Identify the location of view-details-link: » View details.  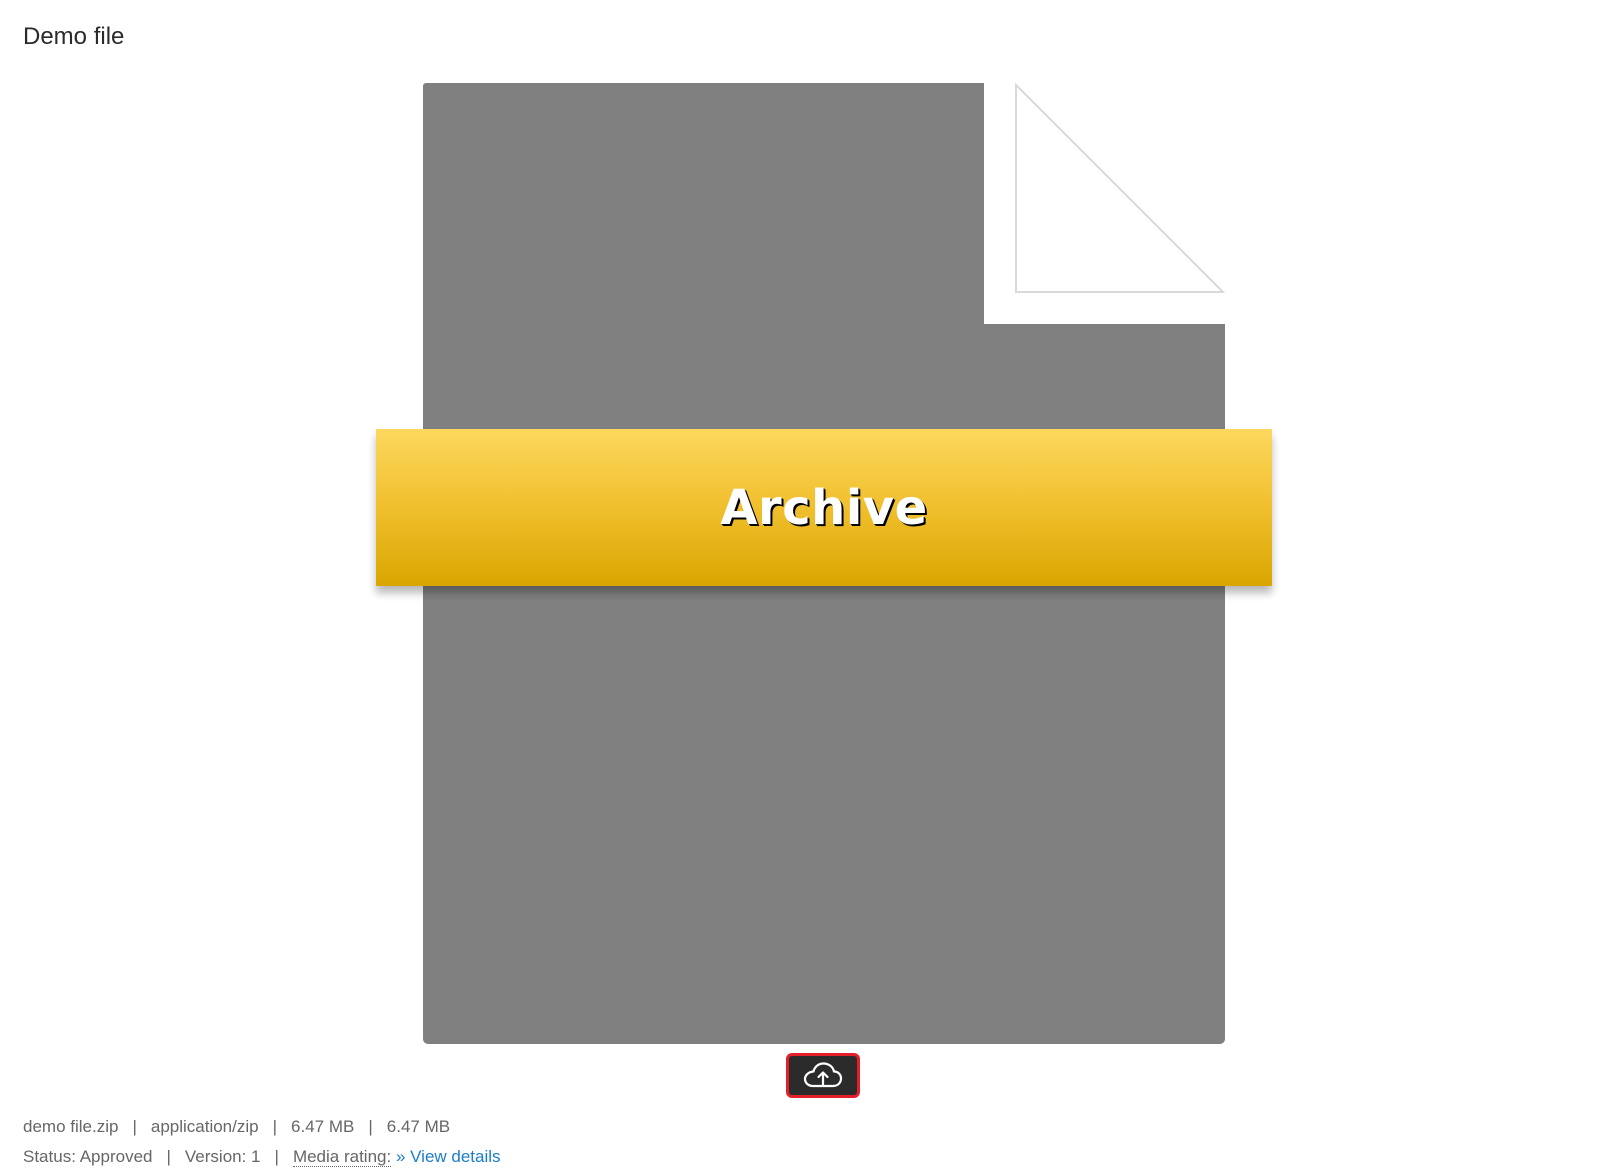
(448, 1156).